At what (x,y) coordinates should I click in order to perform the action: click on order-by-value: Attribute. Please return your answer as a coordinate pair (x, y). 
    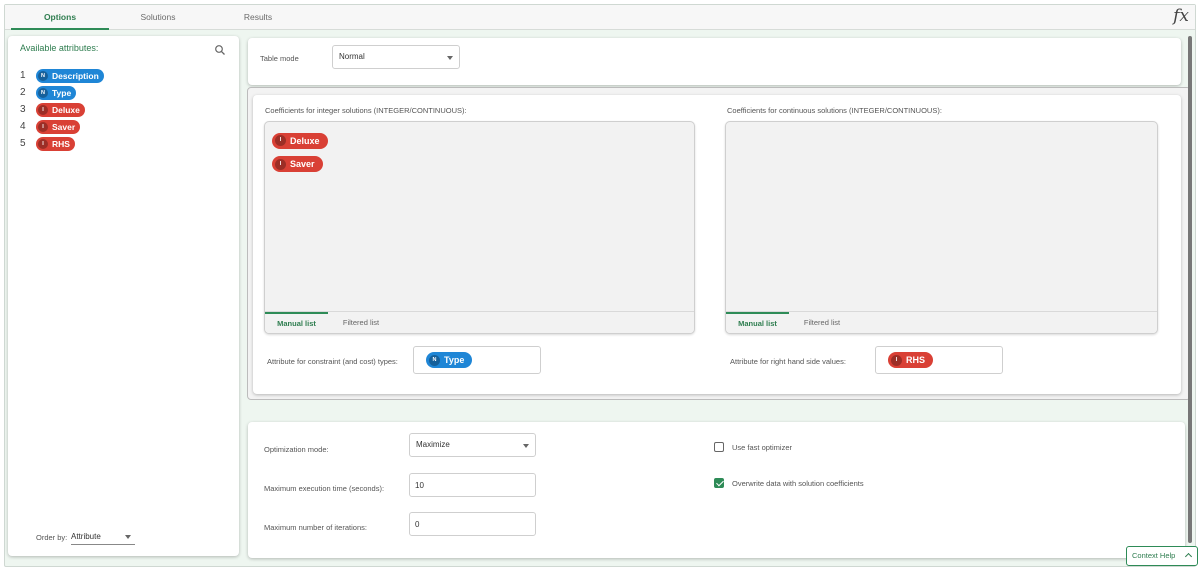
    Looking at the image, I should click on (86, 536).